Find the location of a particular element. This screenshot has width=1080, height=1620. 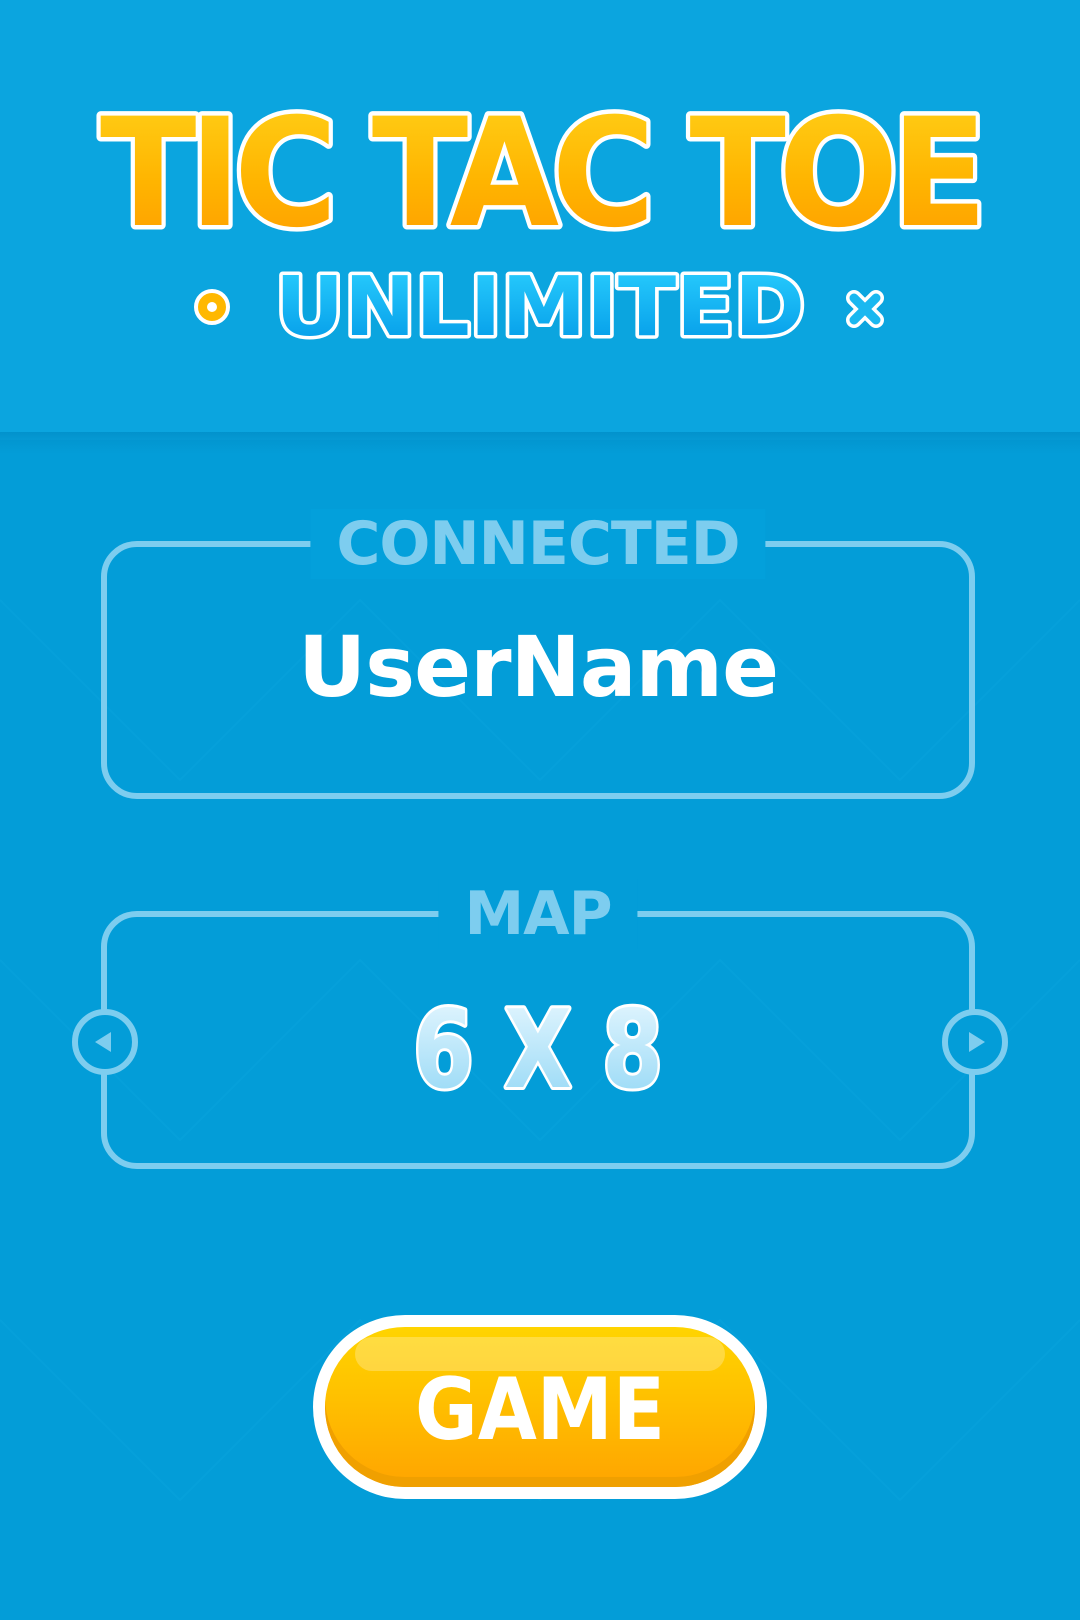

game-title: TIC TAC TOE is located at coordinates (544, 167).